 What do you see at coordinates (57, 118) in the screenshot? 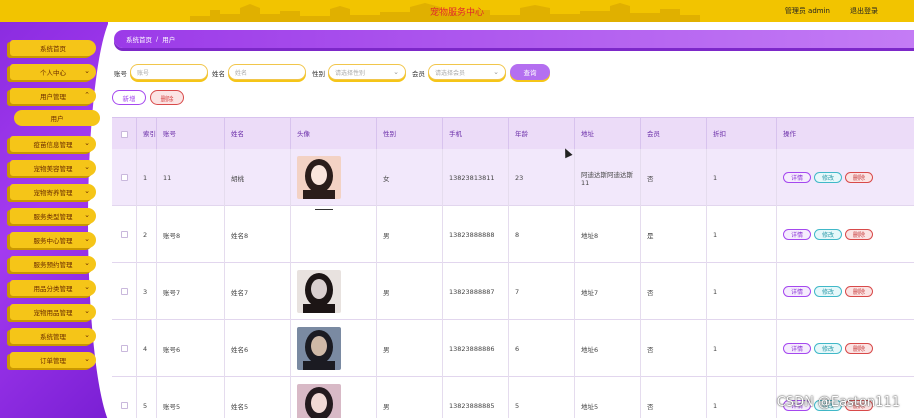
I see `sidebar-subitem-users: 用户` at bounding box center [57, 118].